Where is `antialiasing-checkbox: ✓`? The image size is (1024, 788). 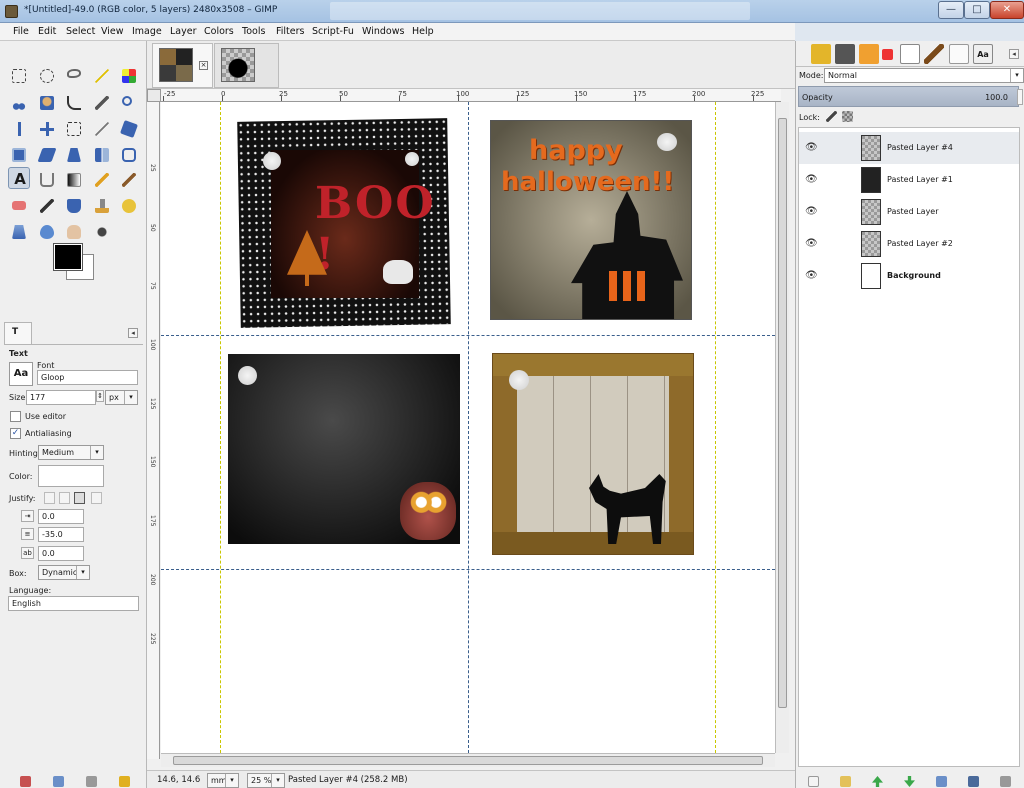
antialiasing-checkbox: ✓ is located at coordinates (15, 433).